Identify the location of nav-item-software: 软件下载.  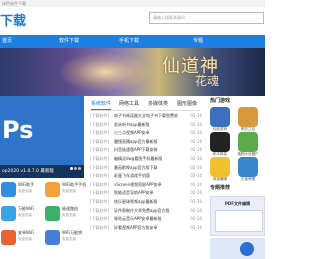
(69, 41).